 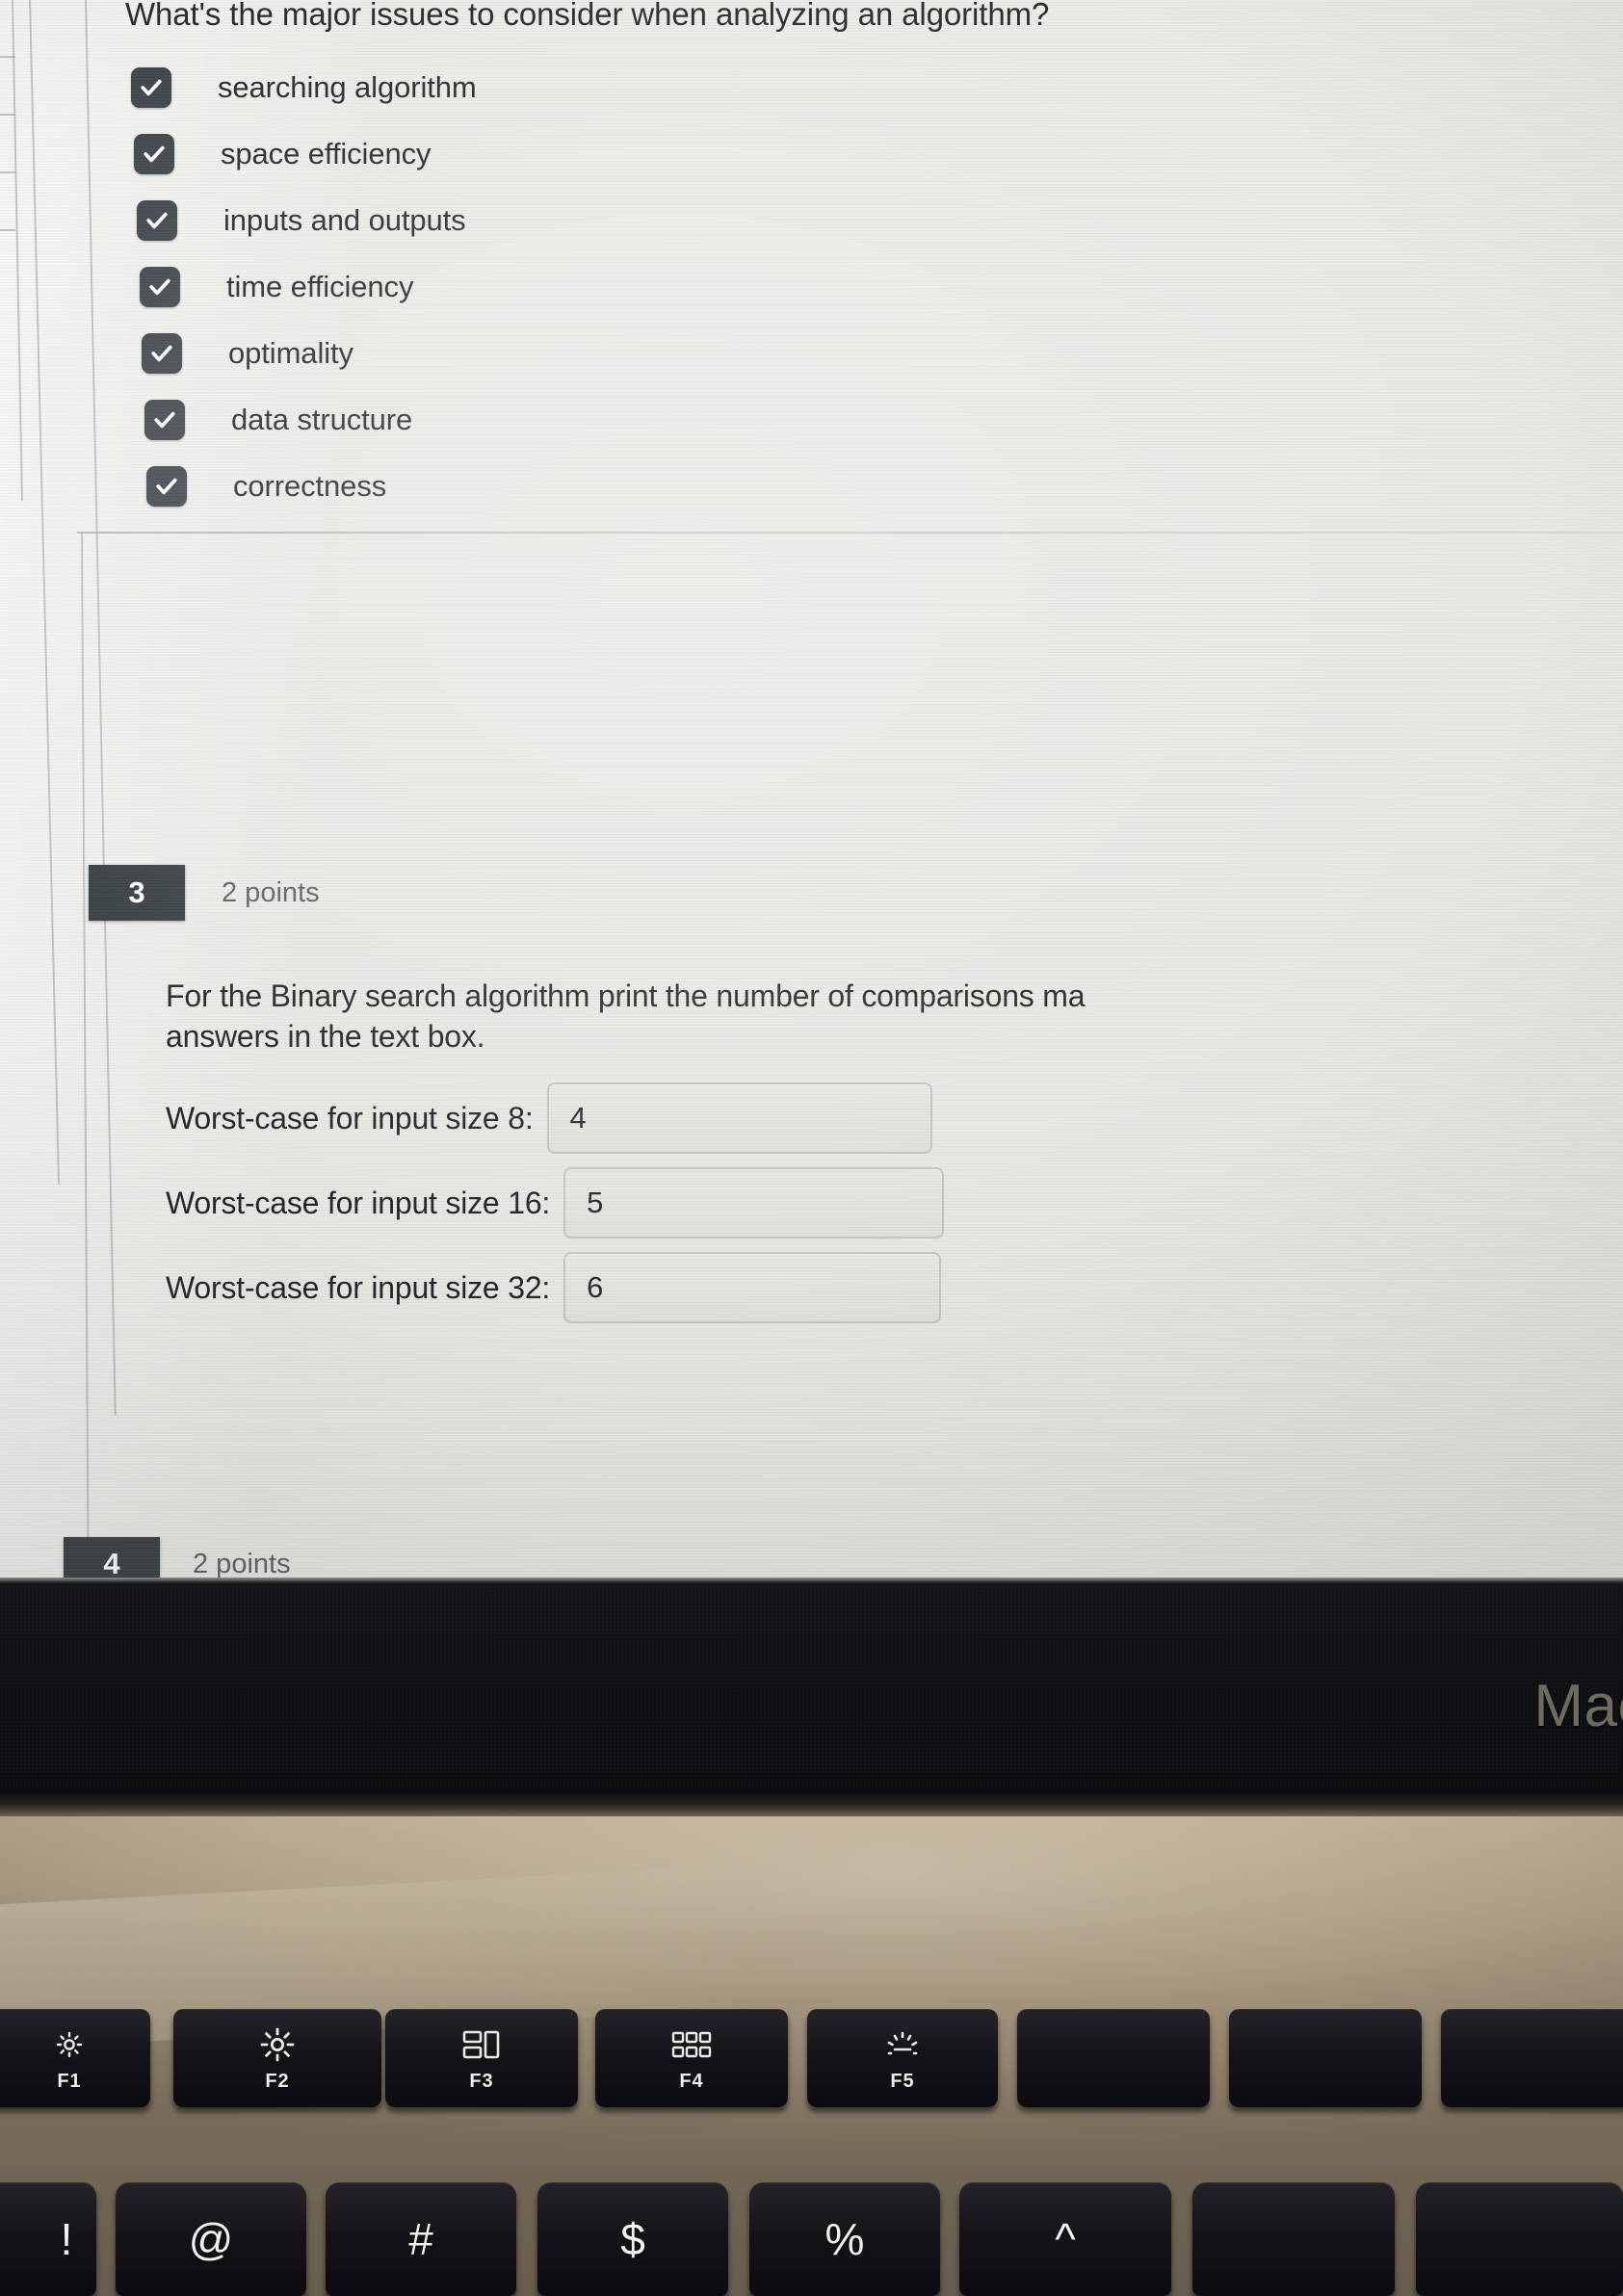 I want to click on key-f6, so click(x=1113, y=2058).